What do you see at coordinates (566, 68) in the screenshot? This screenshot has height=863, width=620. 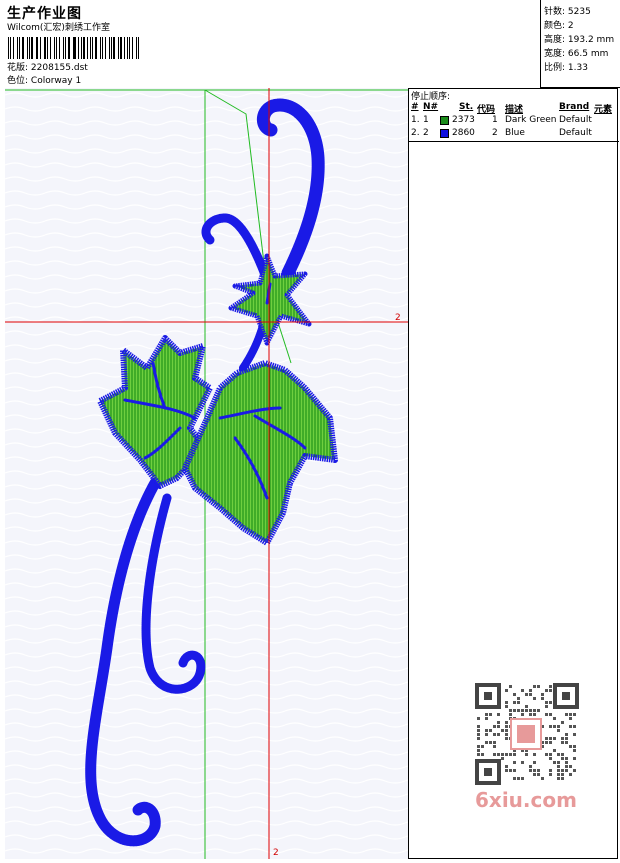 I see `stat-scale: 比例: 1.33` at bounding box center [566, 68].